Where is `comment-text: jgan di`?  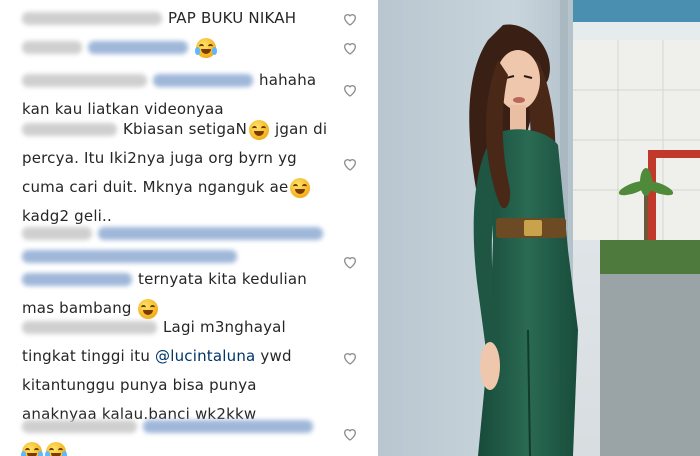
comment-text: jgan di is located at coordinates (301, 129).